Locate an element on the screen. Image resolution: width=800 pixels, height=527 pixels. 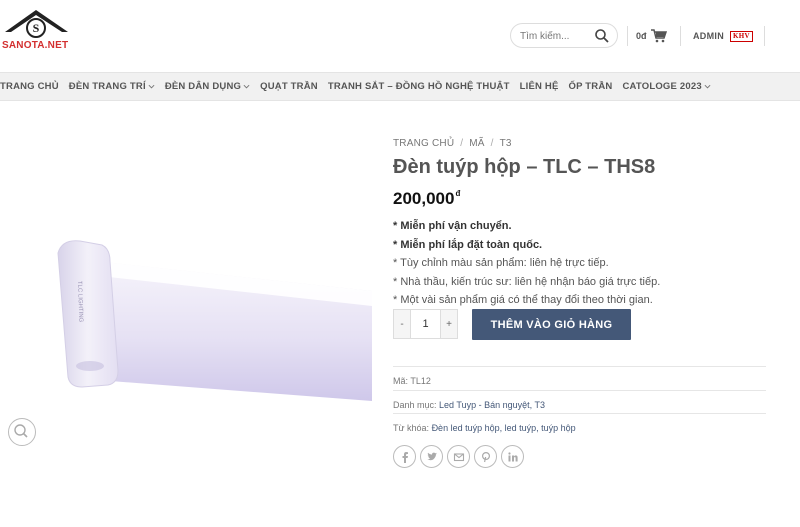
share-email-button is located at coordinates (458, 456).